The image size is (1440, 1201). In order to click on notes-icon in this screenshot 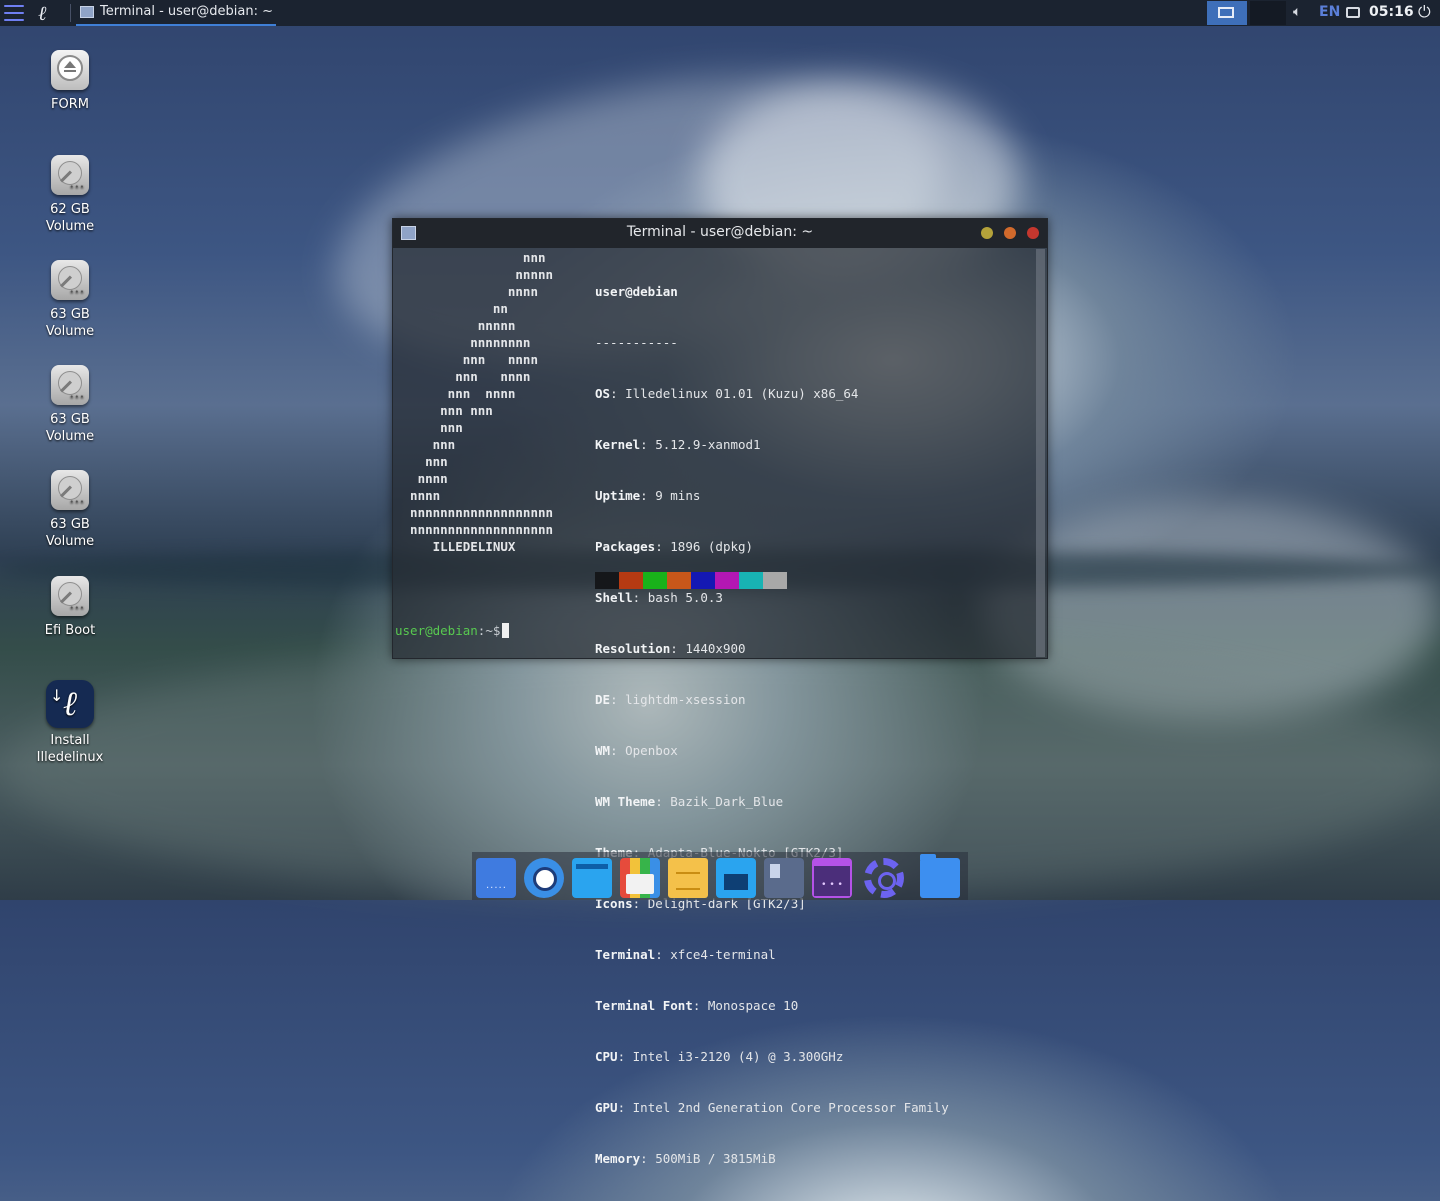, I will do `click(688, 878)`.